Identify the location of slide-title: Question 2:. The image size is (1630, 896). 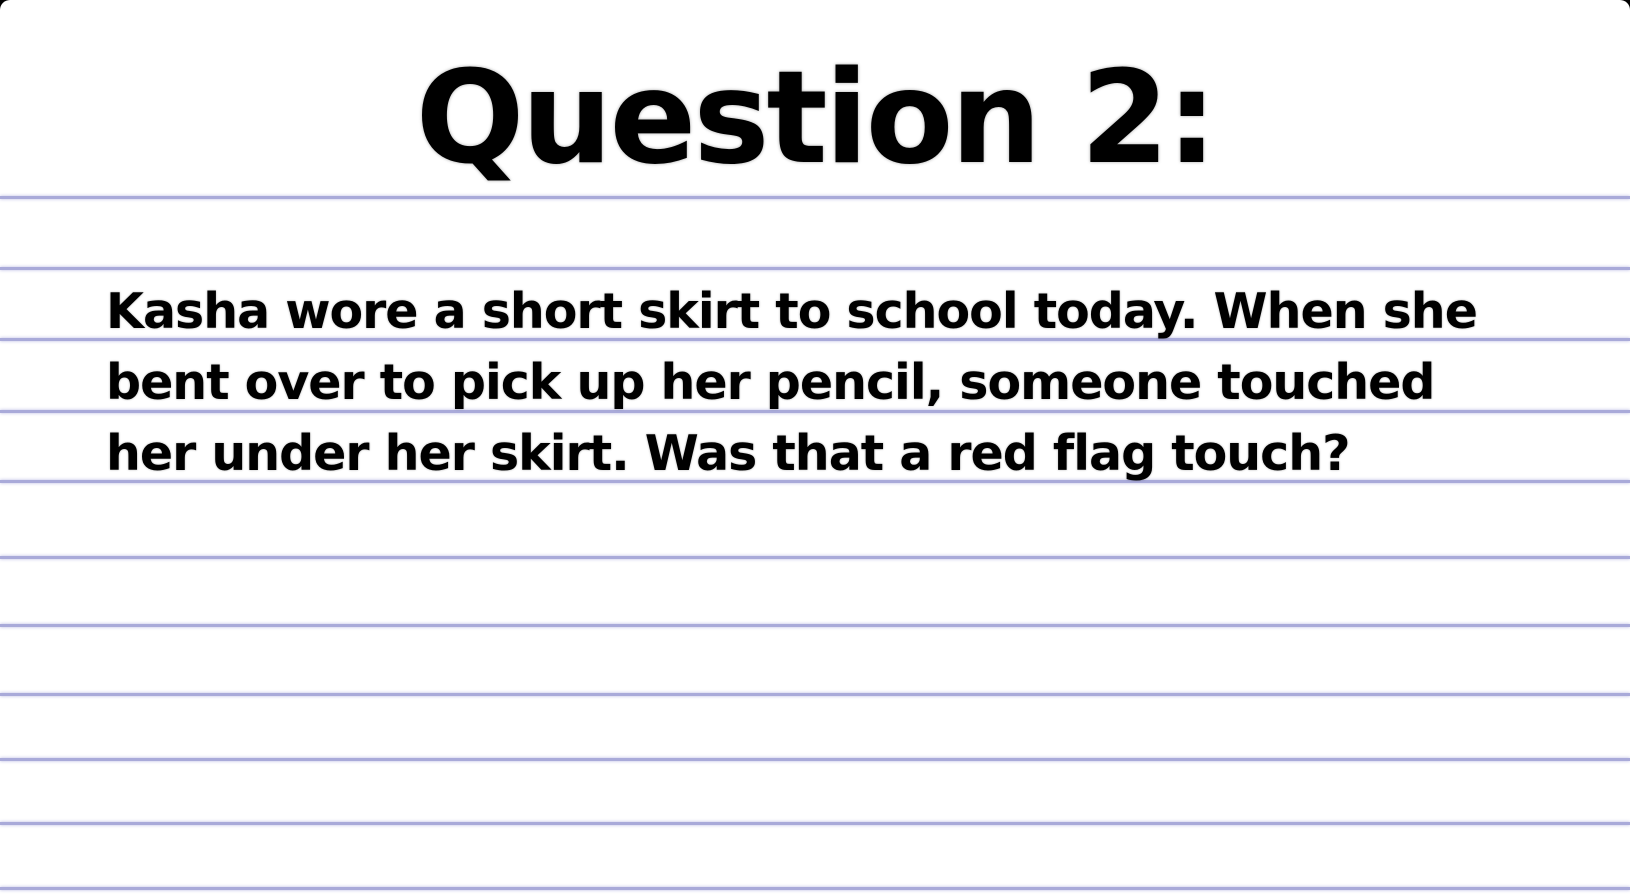
(816, 118).